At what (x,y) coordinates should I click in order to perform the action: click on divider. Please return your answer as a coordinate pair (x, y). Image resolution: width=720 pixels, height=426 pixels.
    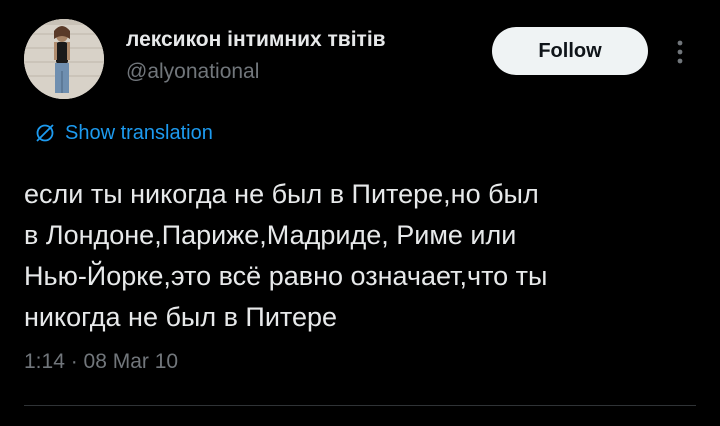
    Looking at the image, I should click on (360, 405).